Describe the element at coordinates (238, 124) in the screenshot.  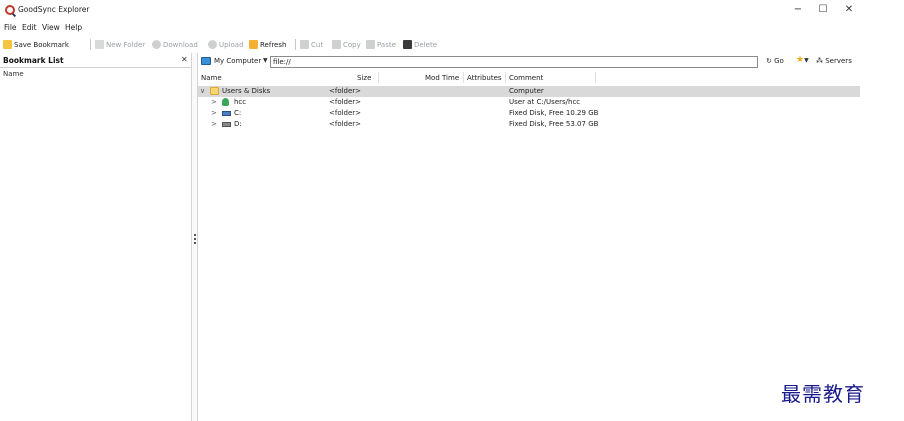
I see `row-name: D:` at that location.